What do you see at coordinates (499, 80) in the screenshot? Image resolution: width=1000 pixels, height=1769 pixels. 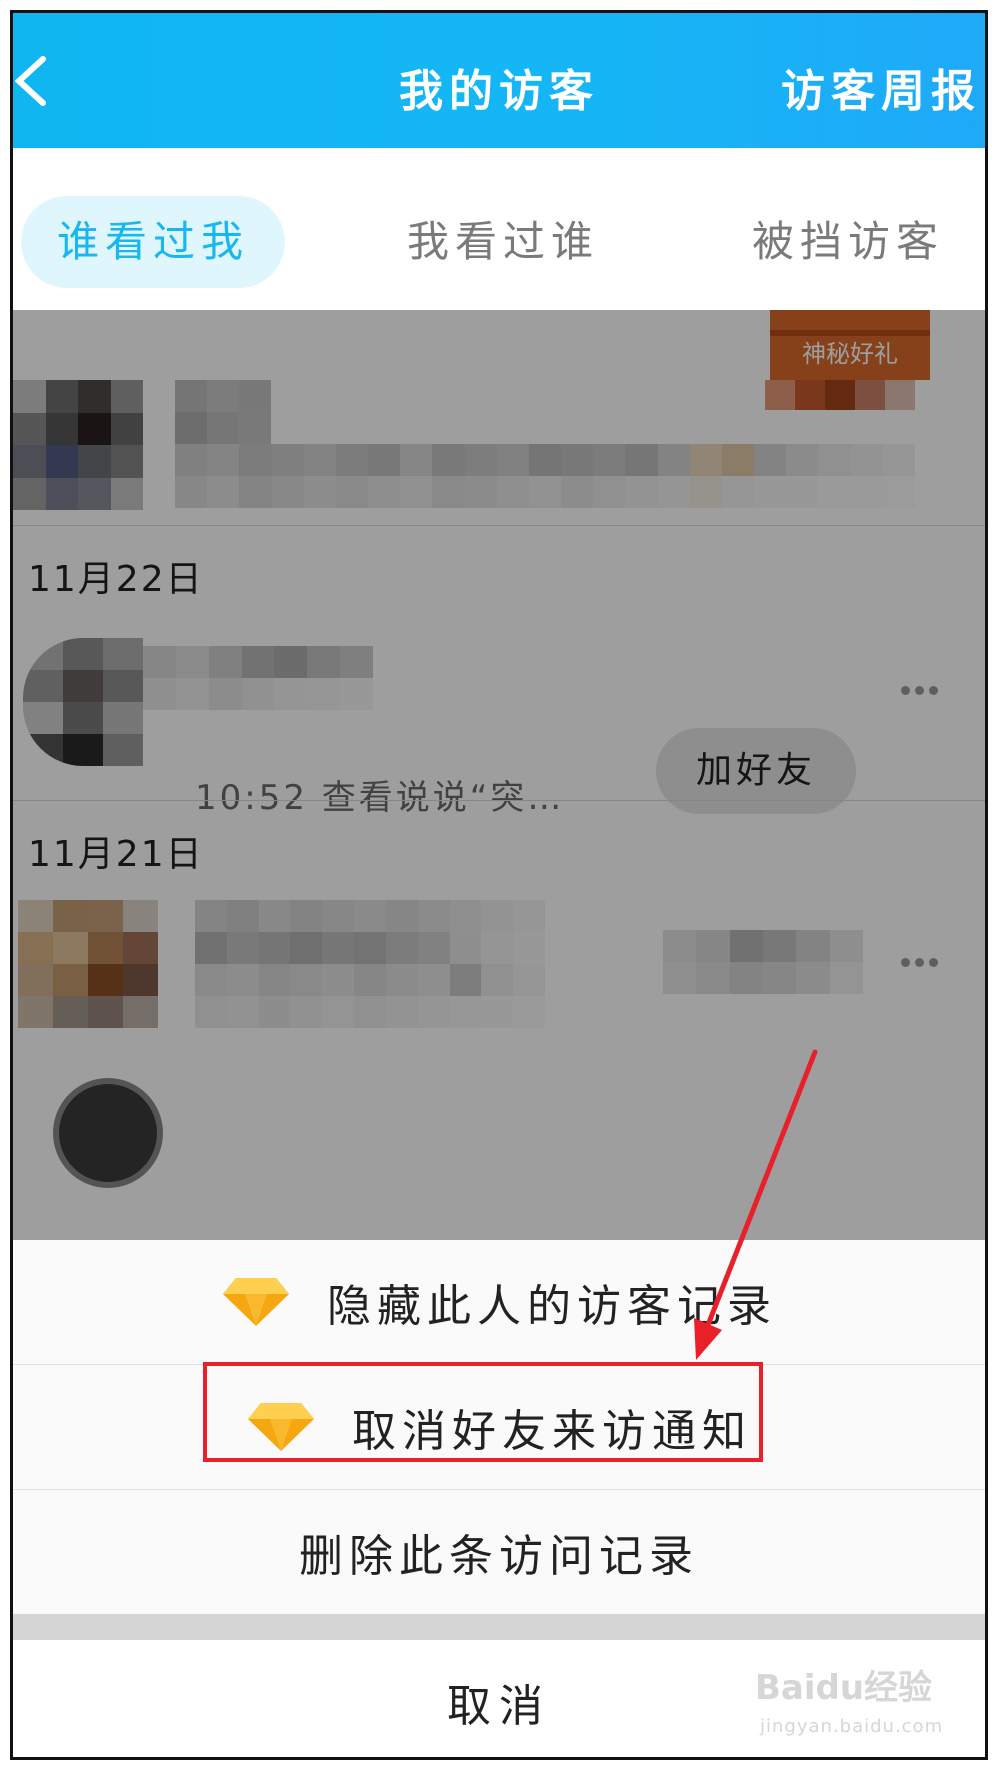 I see `top-bar: 我的访客 访客周报` at bounding box center [499, 80].